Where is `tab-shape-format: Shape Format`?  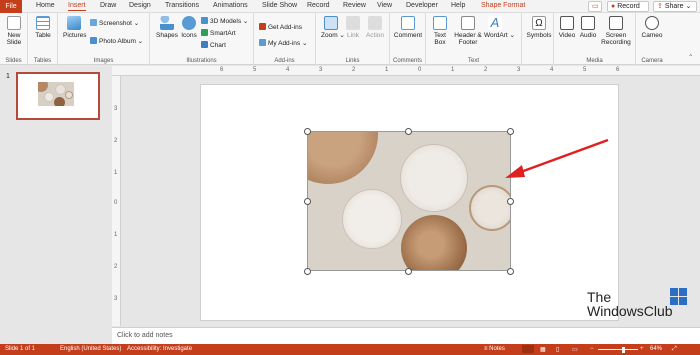 tab-shape-format: Shape Format is located at coordinates (503, 5).